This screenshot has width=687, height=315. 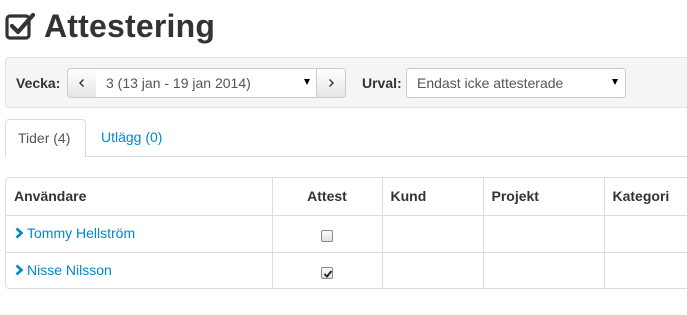 What do you see at coordinates (45, 138) in the screenshot?
I see `tab-tider: Tider (4)` at bounding box center [45, 138].